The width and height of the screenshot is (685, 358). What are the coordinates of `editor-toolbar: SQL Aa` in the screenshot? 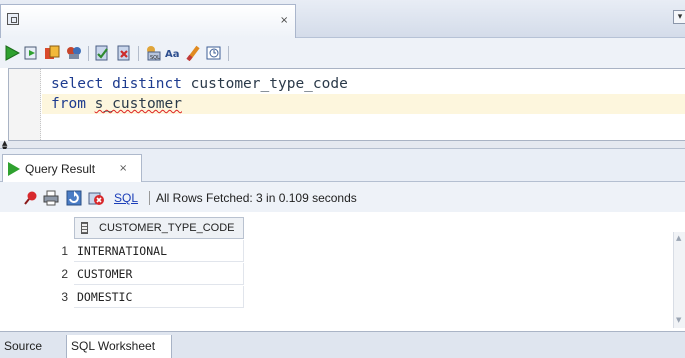 It's located at (342, 53).